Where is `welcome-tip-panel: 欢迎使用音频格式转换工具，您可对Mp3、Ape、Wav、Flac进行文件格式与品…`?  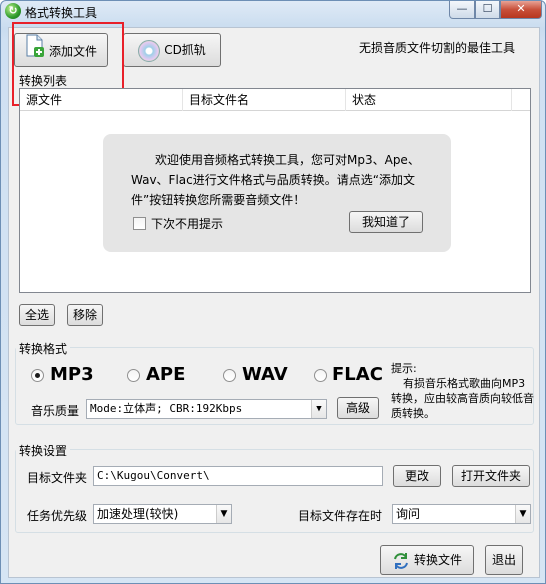
welcome-tip-panel: 欢迎使用音频格式转换工具，您可对Mp3、Ape、Wav、Flac进行文件格式与品… is located at coordinates (277, 193).